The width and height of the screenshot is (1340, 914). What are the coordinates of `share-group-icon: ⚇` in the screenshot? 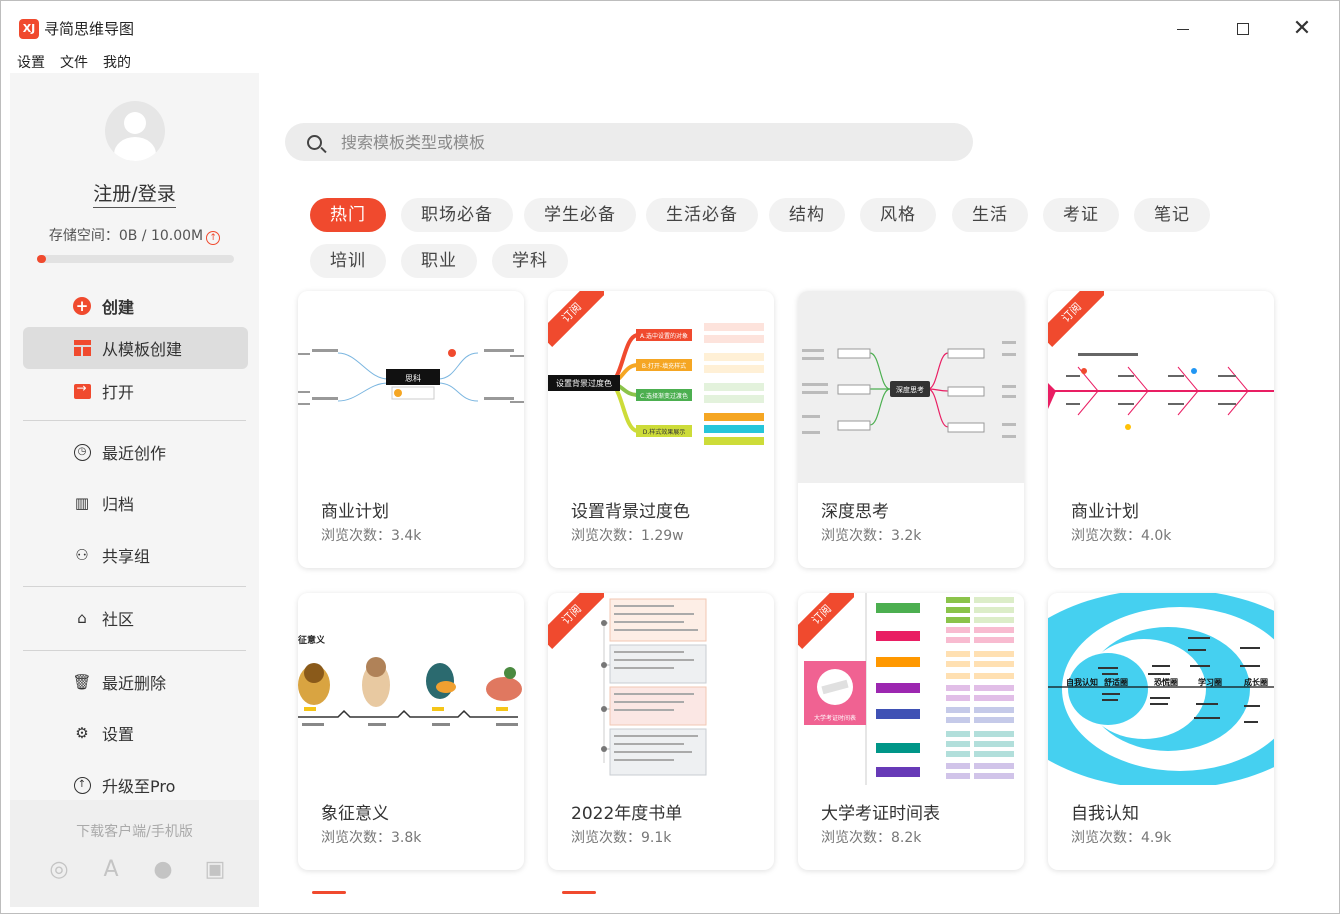 It's located at (82, 555).